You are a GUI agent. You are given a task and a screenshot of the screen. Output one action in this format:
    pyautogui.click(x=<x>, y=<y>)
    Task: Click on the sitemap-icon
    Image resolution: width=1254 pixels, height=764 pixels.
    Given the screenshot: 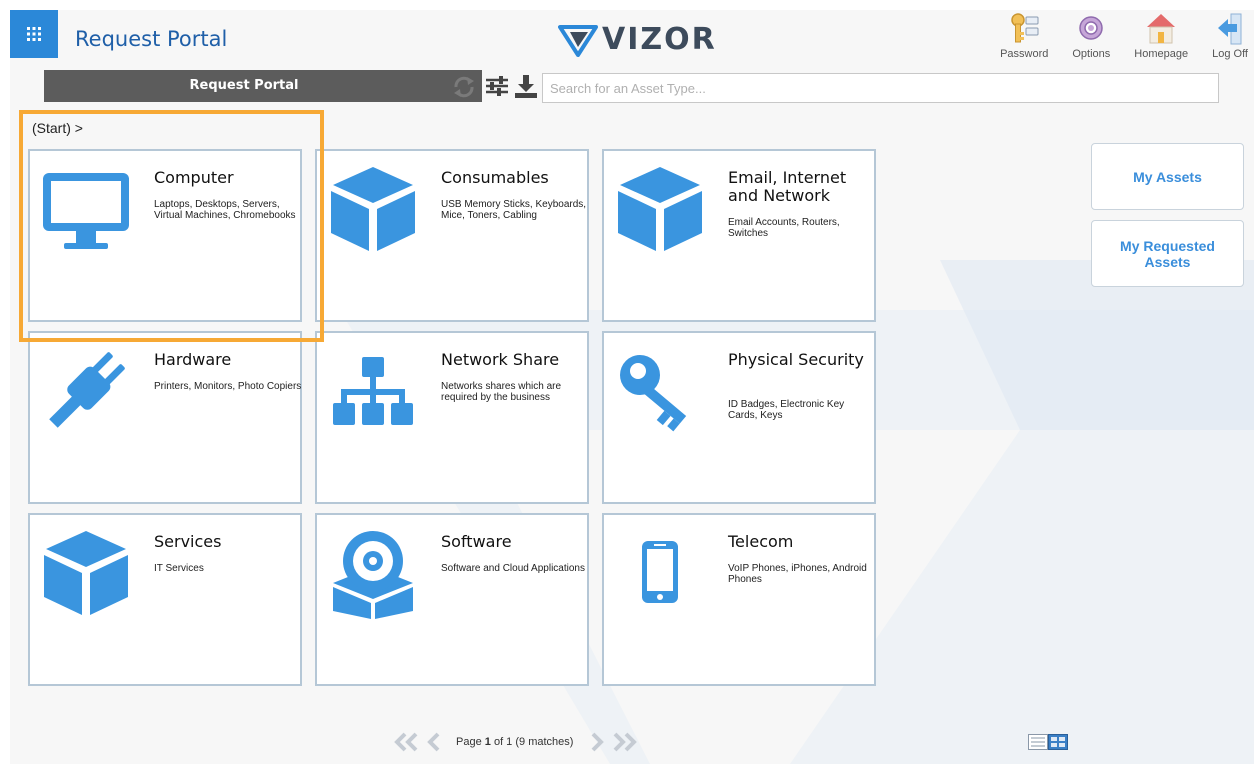 What is the action you would take?
    pyautogui.click(x=373, y=391)
    